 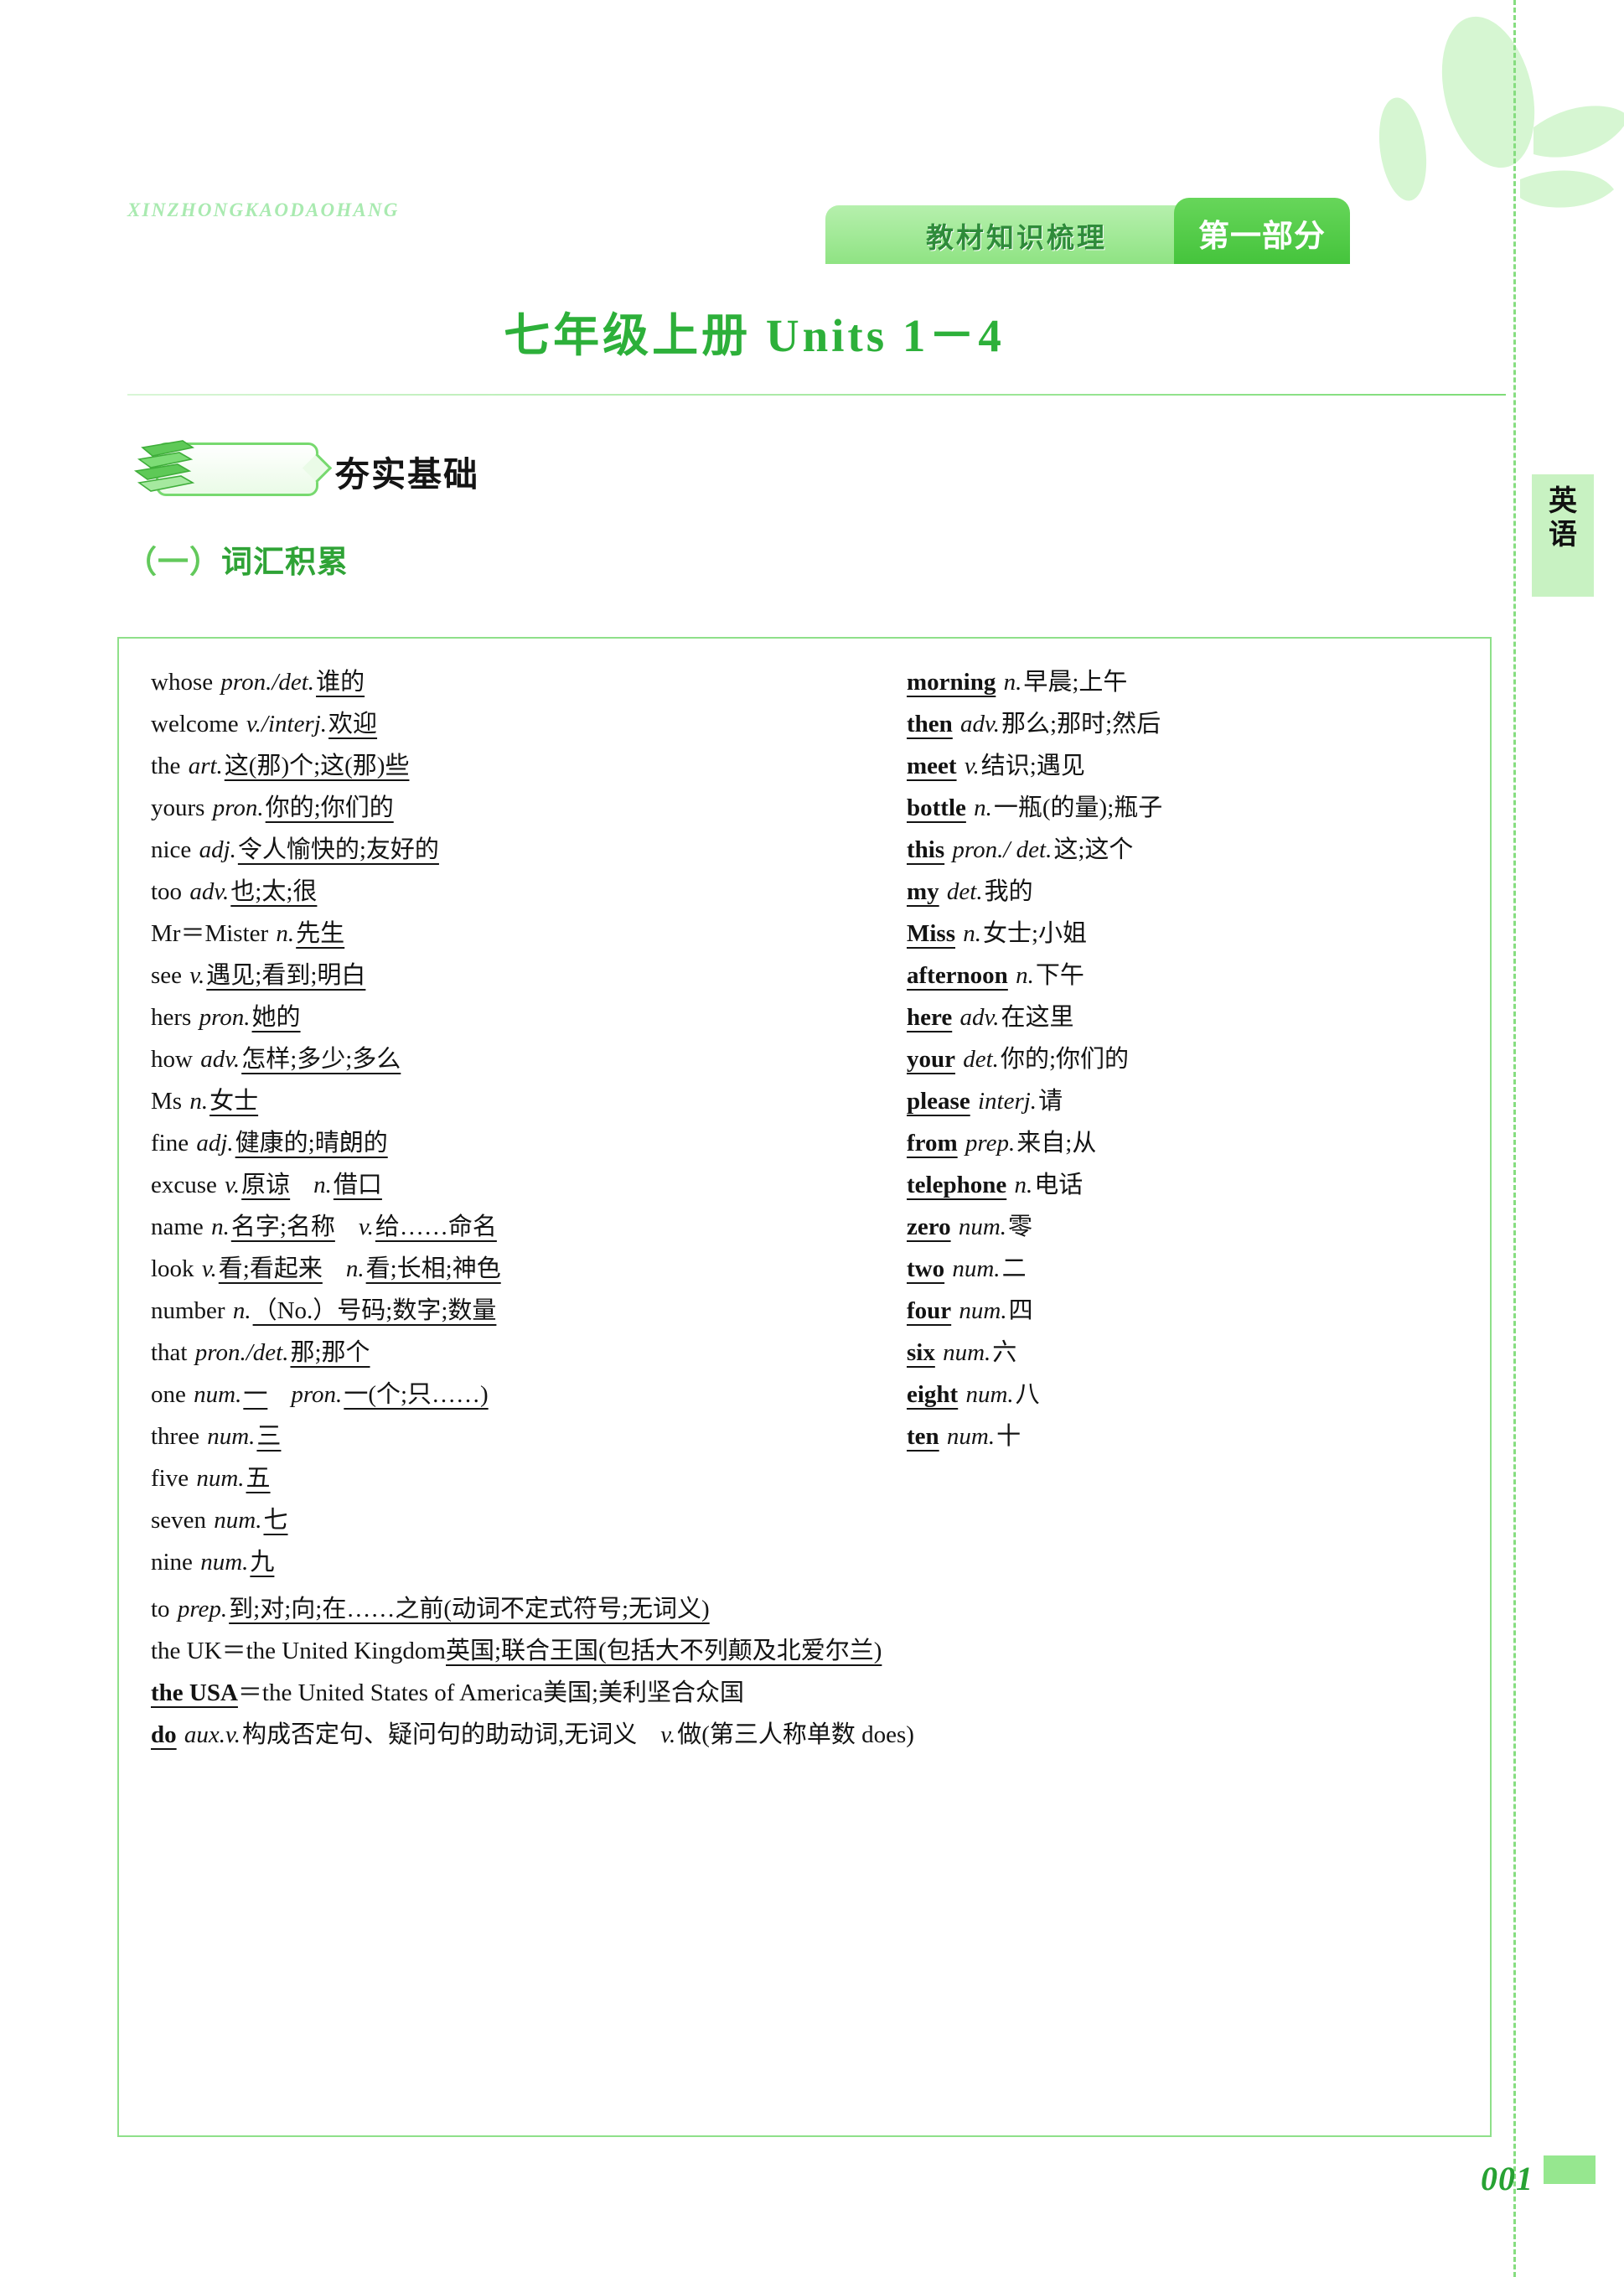 What do you see at coordinates (433, 1268) in the screenshot?
I see `vocabulary-meaning: 看;长相;神色` at bounding box center [433, 1268].